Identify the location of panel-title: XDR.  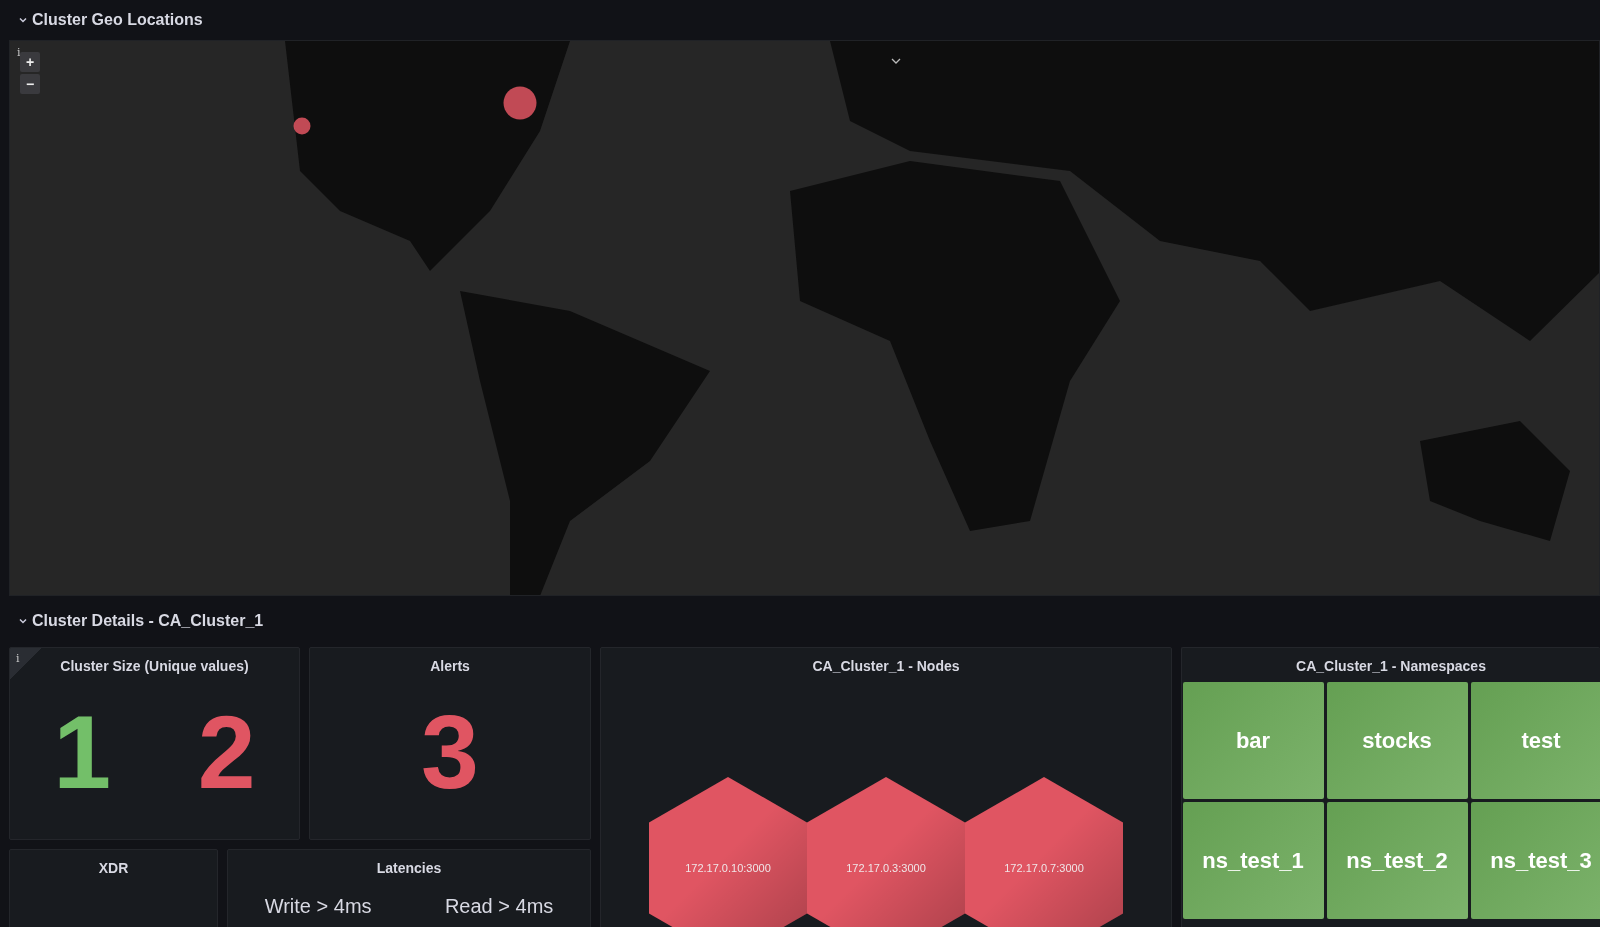
(113, 867).